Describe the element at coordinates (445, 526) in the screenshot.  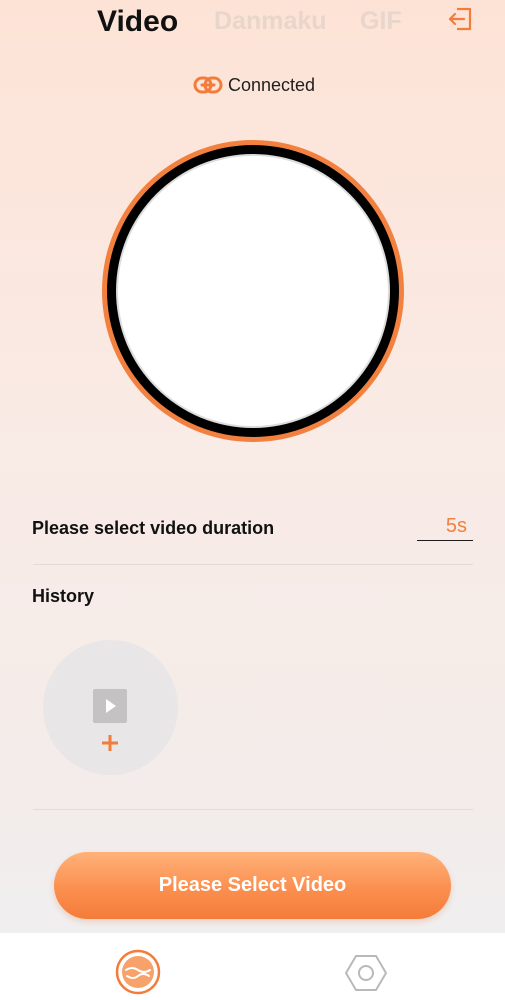
I see `duration-input: 5s` at that location.